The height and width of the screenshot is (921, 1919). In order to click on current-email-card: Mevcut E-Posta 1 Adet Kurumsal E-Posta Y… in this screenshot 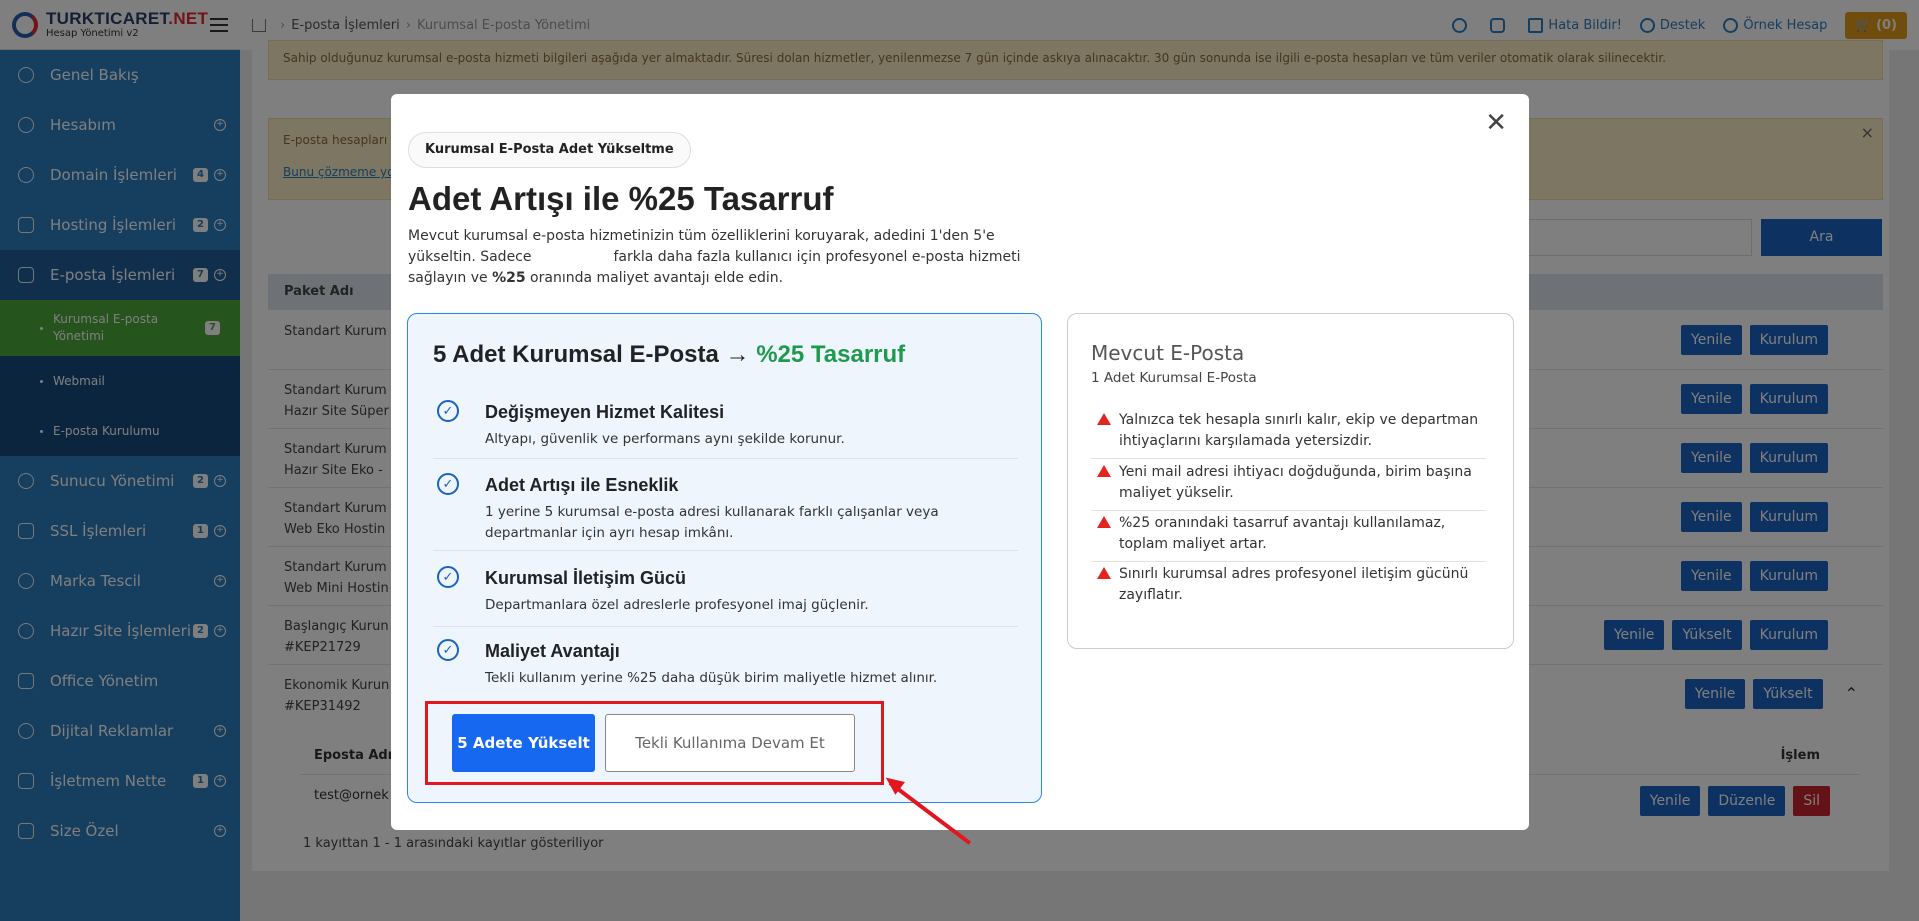, I will do `click(1290, 481)`.